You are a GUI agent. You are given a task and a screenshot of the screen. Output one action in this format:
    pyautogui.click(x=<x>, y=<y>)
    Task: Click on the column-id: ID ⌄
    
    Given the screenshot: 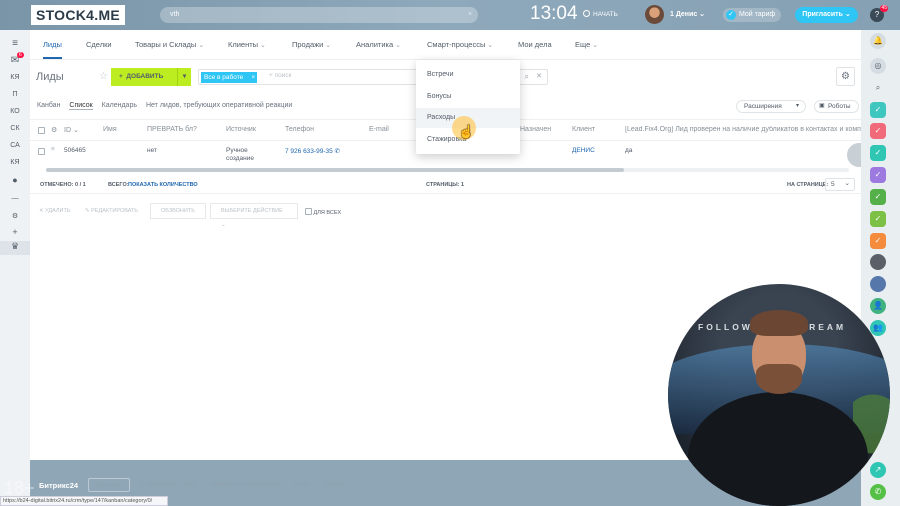 What is the action you would take?
    pyautogui.click(x=71, y=130)
    